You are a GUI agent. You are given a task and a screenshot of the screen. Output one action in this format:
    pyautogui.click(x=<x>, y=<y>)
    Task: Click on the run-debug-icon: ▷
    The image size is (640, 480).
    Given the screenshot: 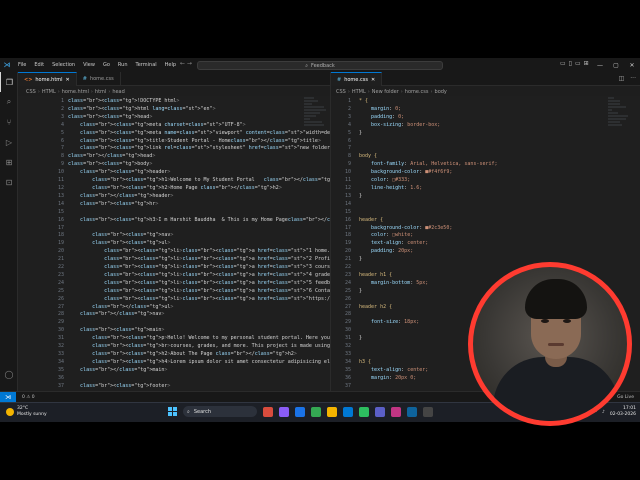 What is the action you would take?
    pyautogui.click(x=9, y=142)
    